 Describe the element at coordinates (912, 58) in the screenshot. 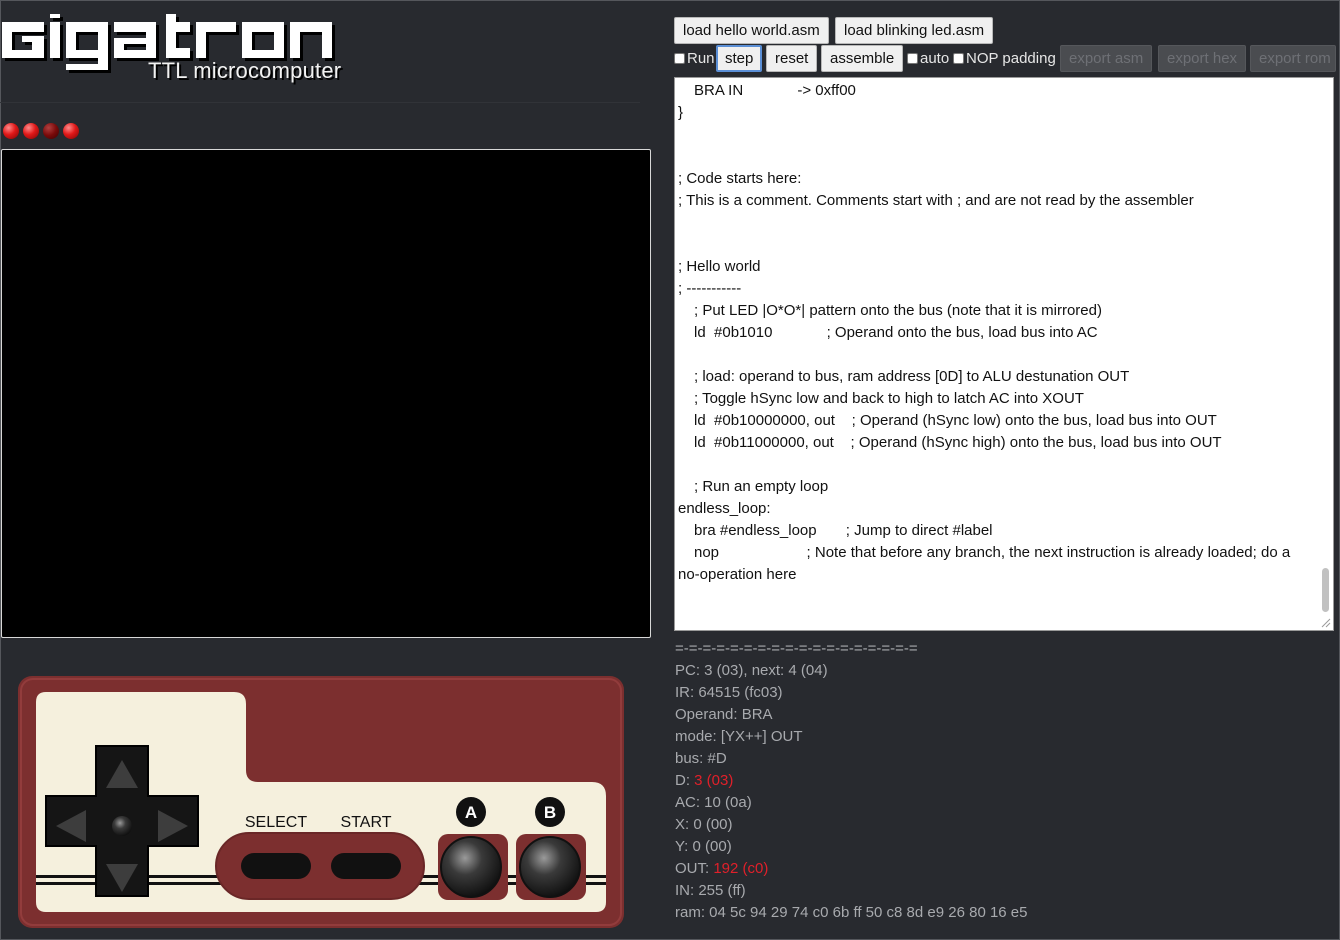

I see `auto-checkbox-box` at that location.